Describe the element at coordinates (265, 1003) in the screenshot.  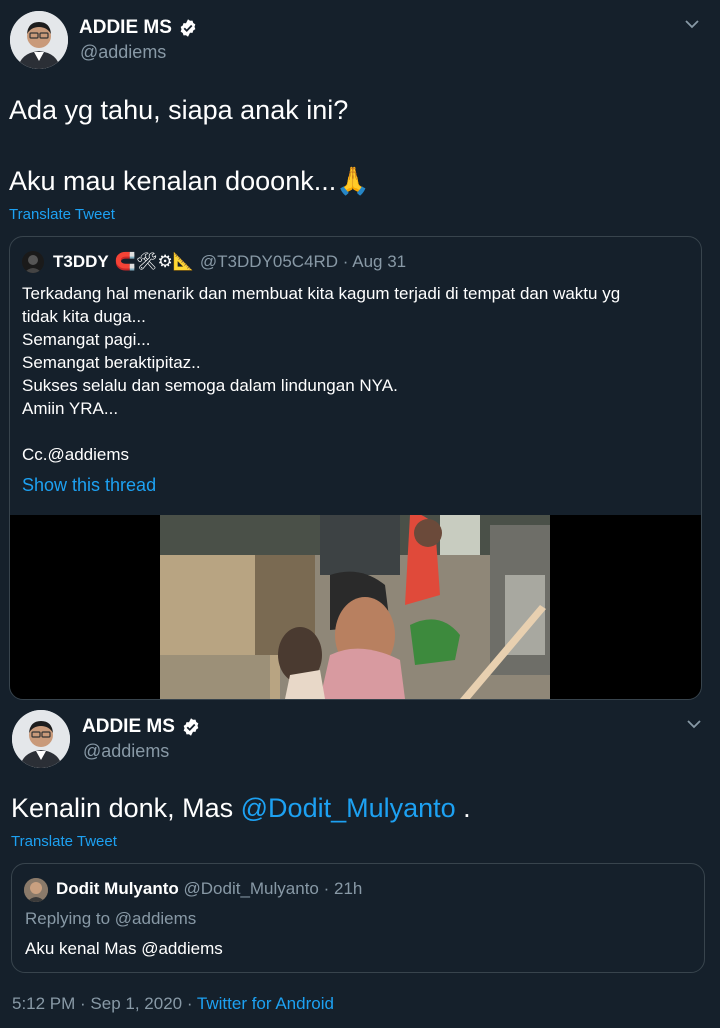
I see `source-link: Twitter for Android` at that location.